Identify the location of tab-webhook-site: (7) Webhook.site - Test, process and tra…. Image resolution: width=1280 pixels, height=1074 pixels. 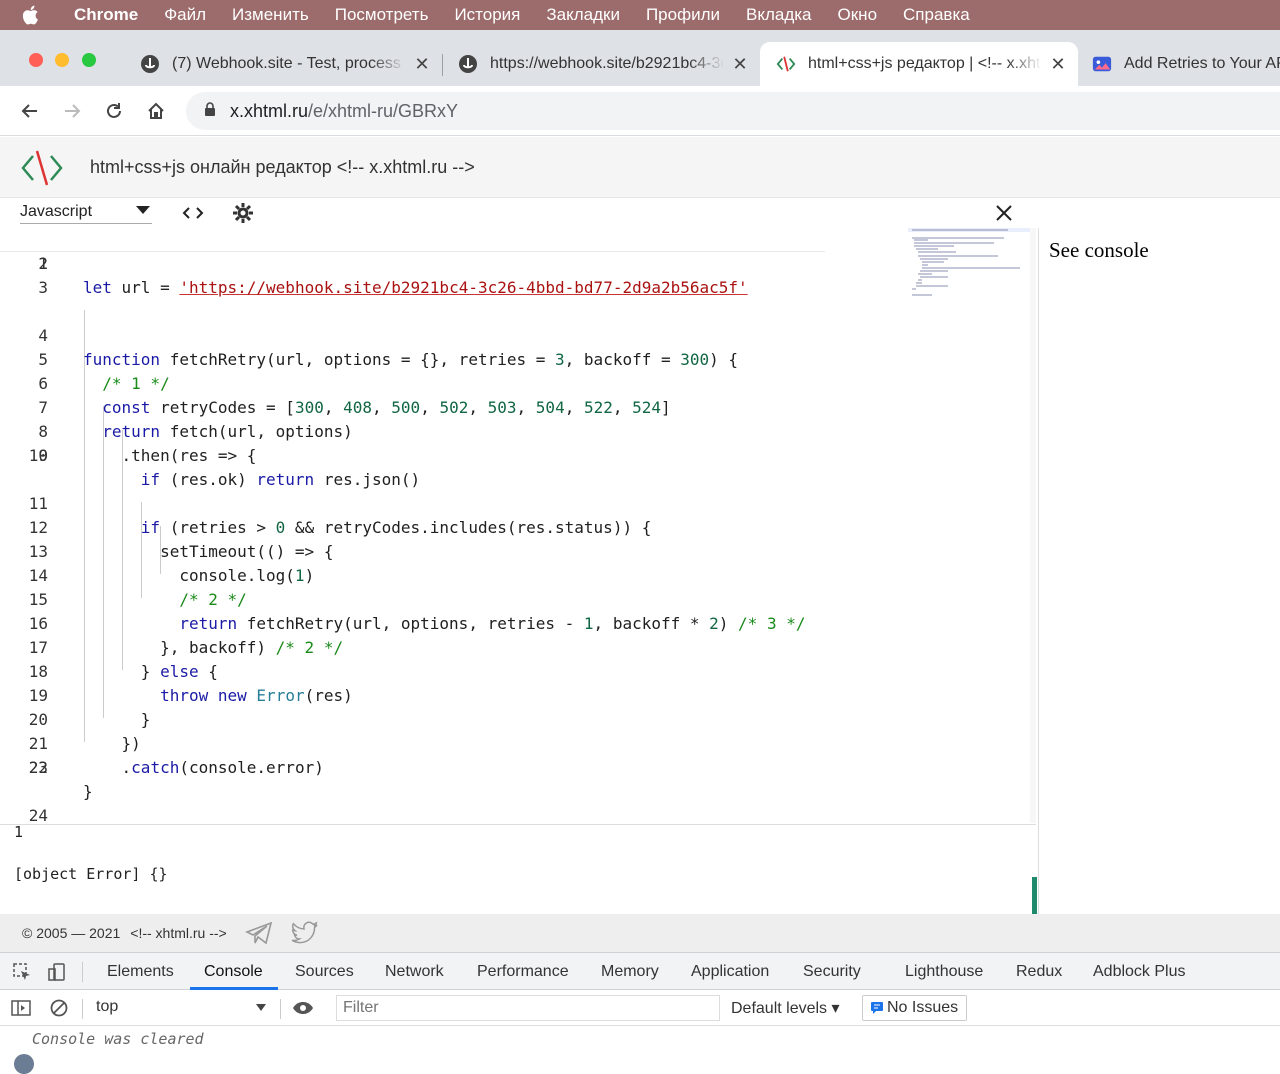
(286, 64).